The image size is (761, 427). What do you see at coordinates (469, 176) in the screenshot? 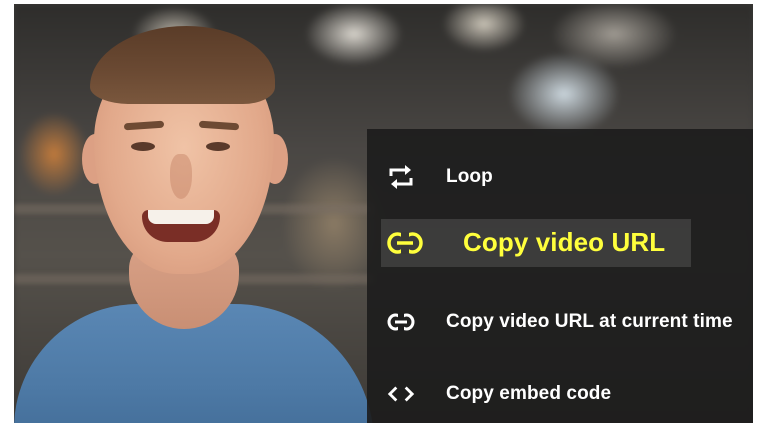
I see `menu-item-label: Loop` at bounding box center [469, 176].